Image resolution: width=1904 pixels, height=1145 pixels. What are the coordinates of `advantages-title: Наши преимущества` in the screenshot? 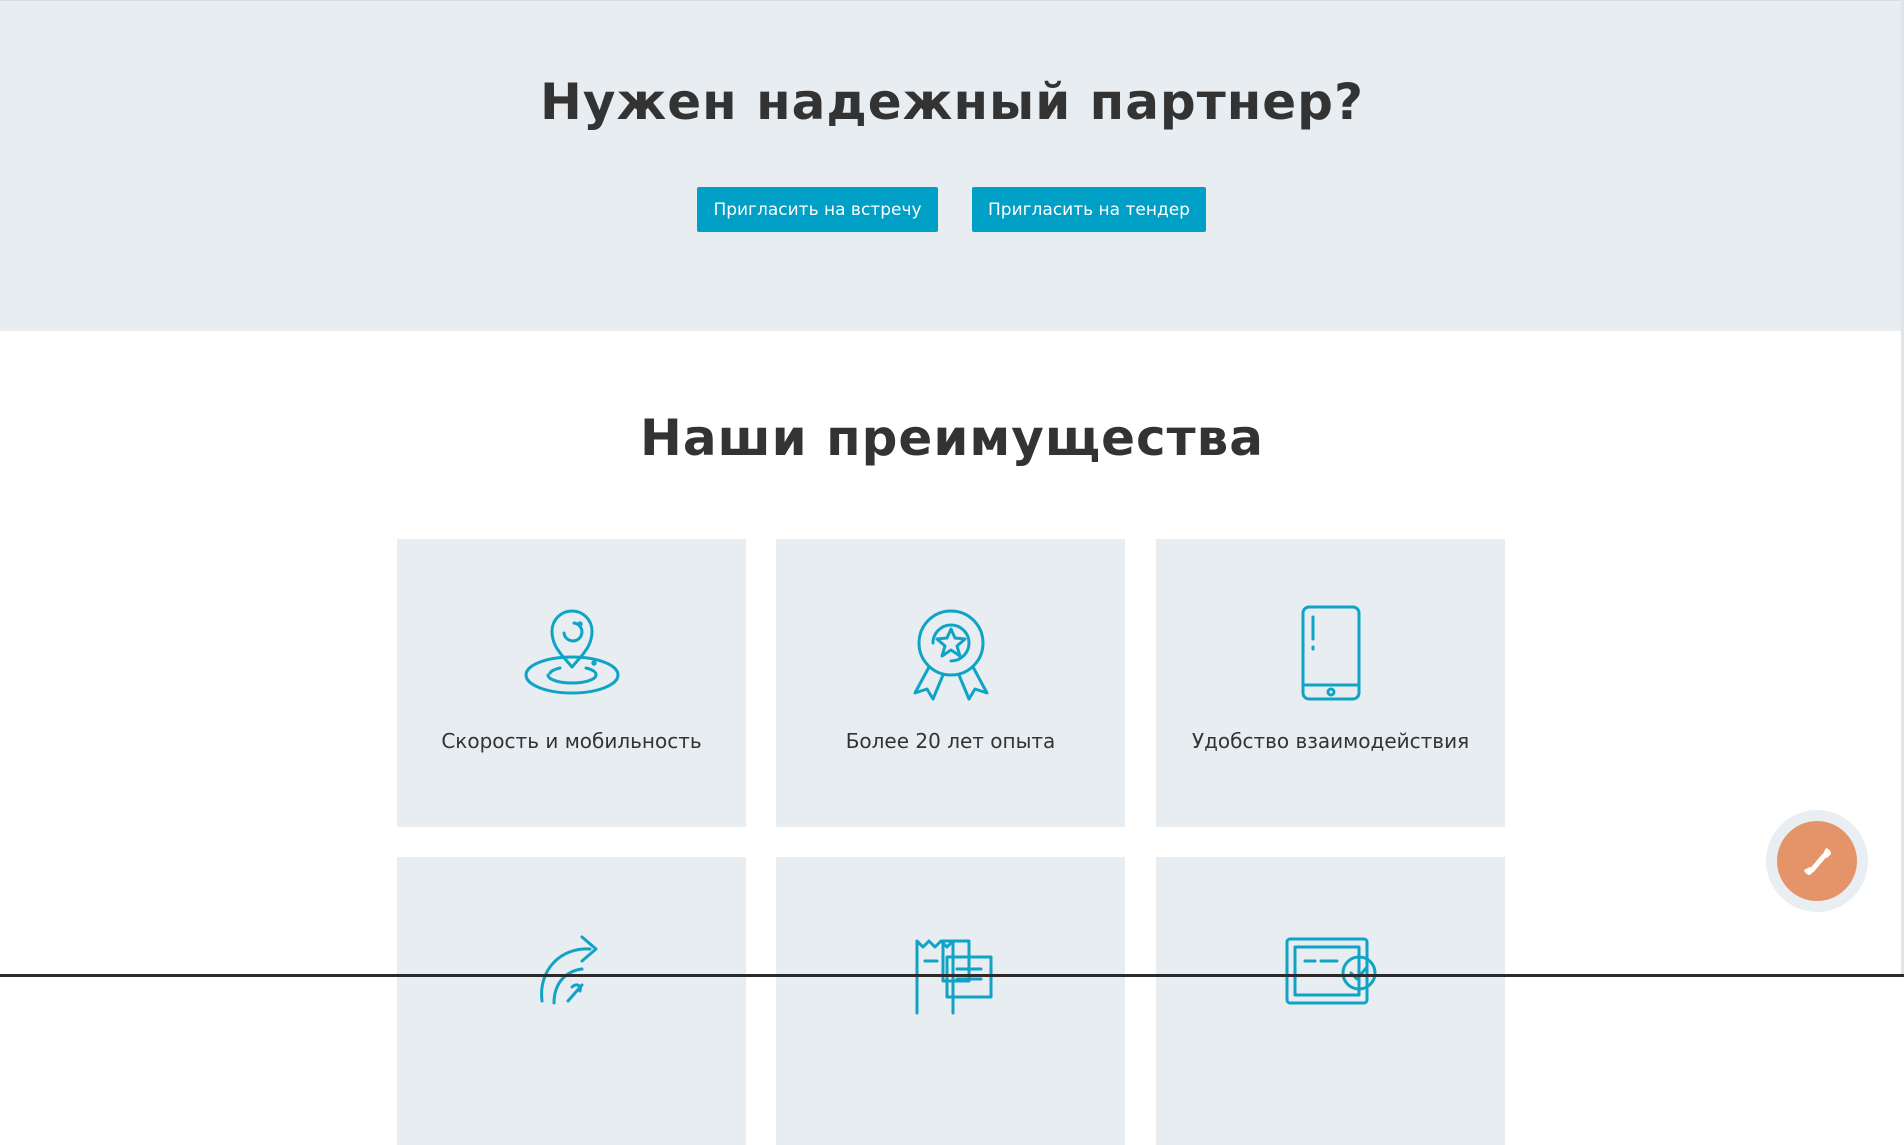 It's located at (952, 438).